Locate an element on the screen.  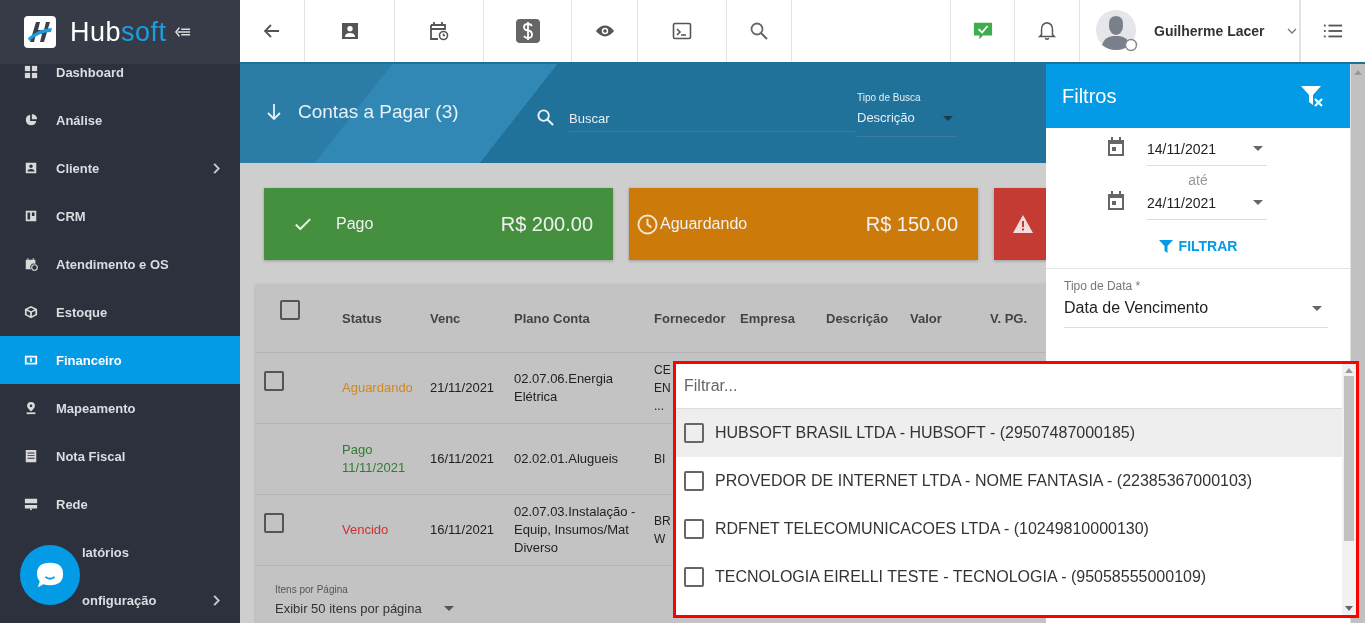
funnel-icon is located at coordinates (1165, 246).